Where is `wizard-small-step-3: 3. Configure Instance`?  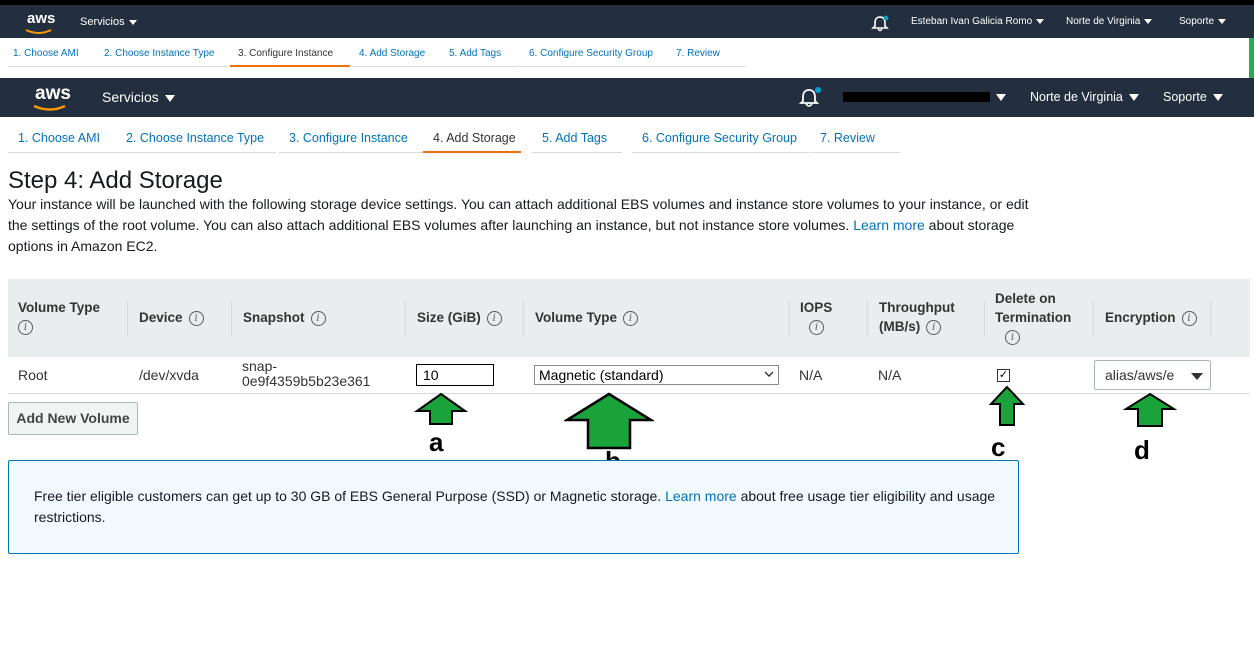
wizard-small-step-3: 3. Configure Instance is located at coordinates (290, 55).